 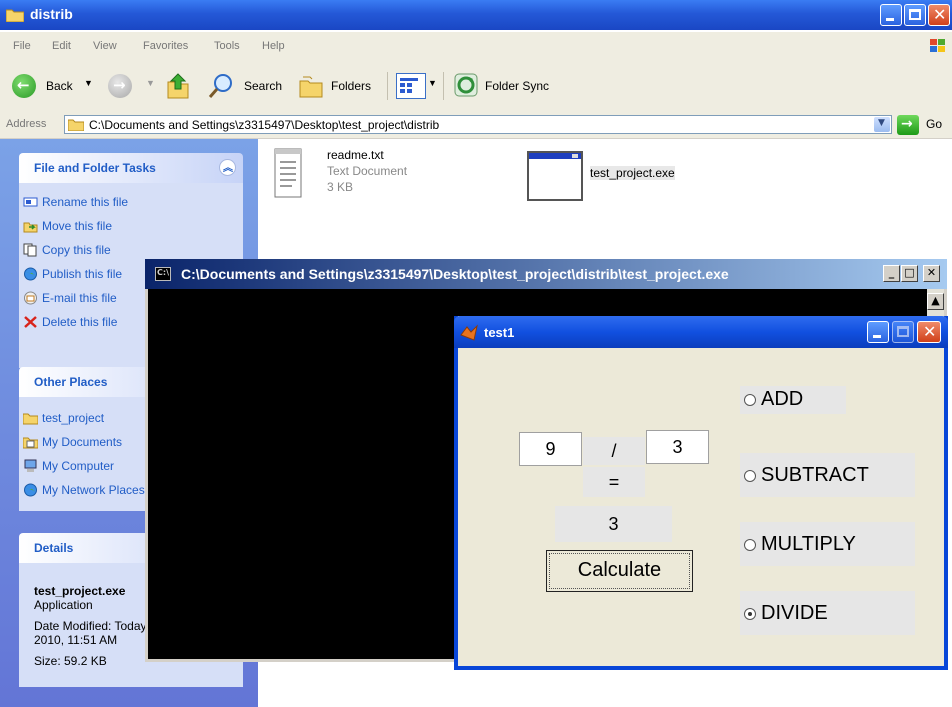 What do you see at coordinates (499, 332) in the screenshot?
I see `test1-title: test1` at bounding box center [499, 332].